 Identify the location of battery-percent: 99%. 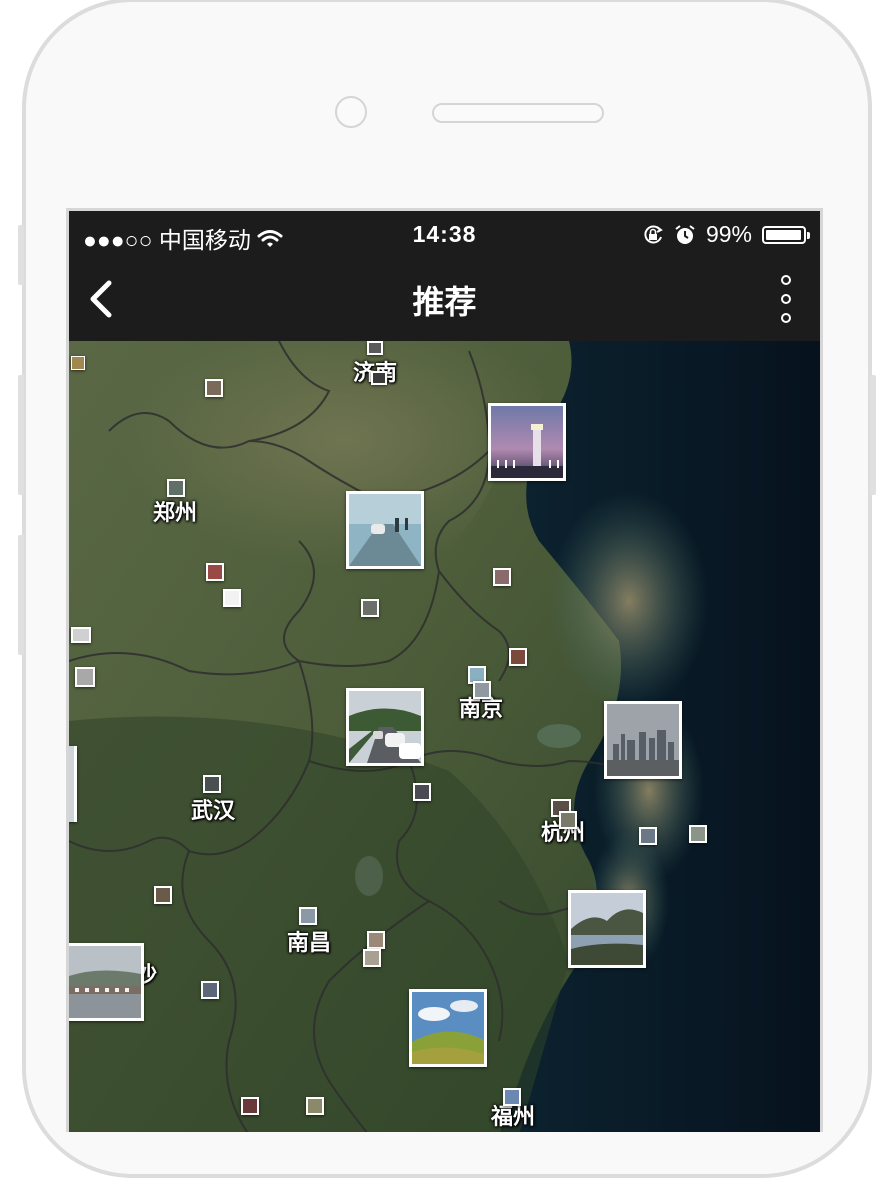
(728, 234).